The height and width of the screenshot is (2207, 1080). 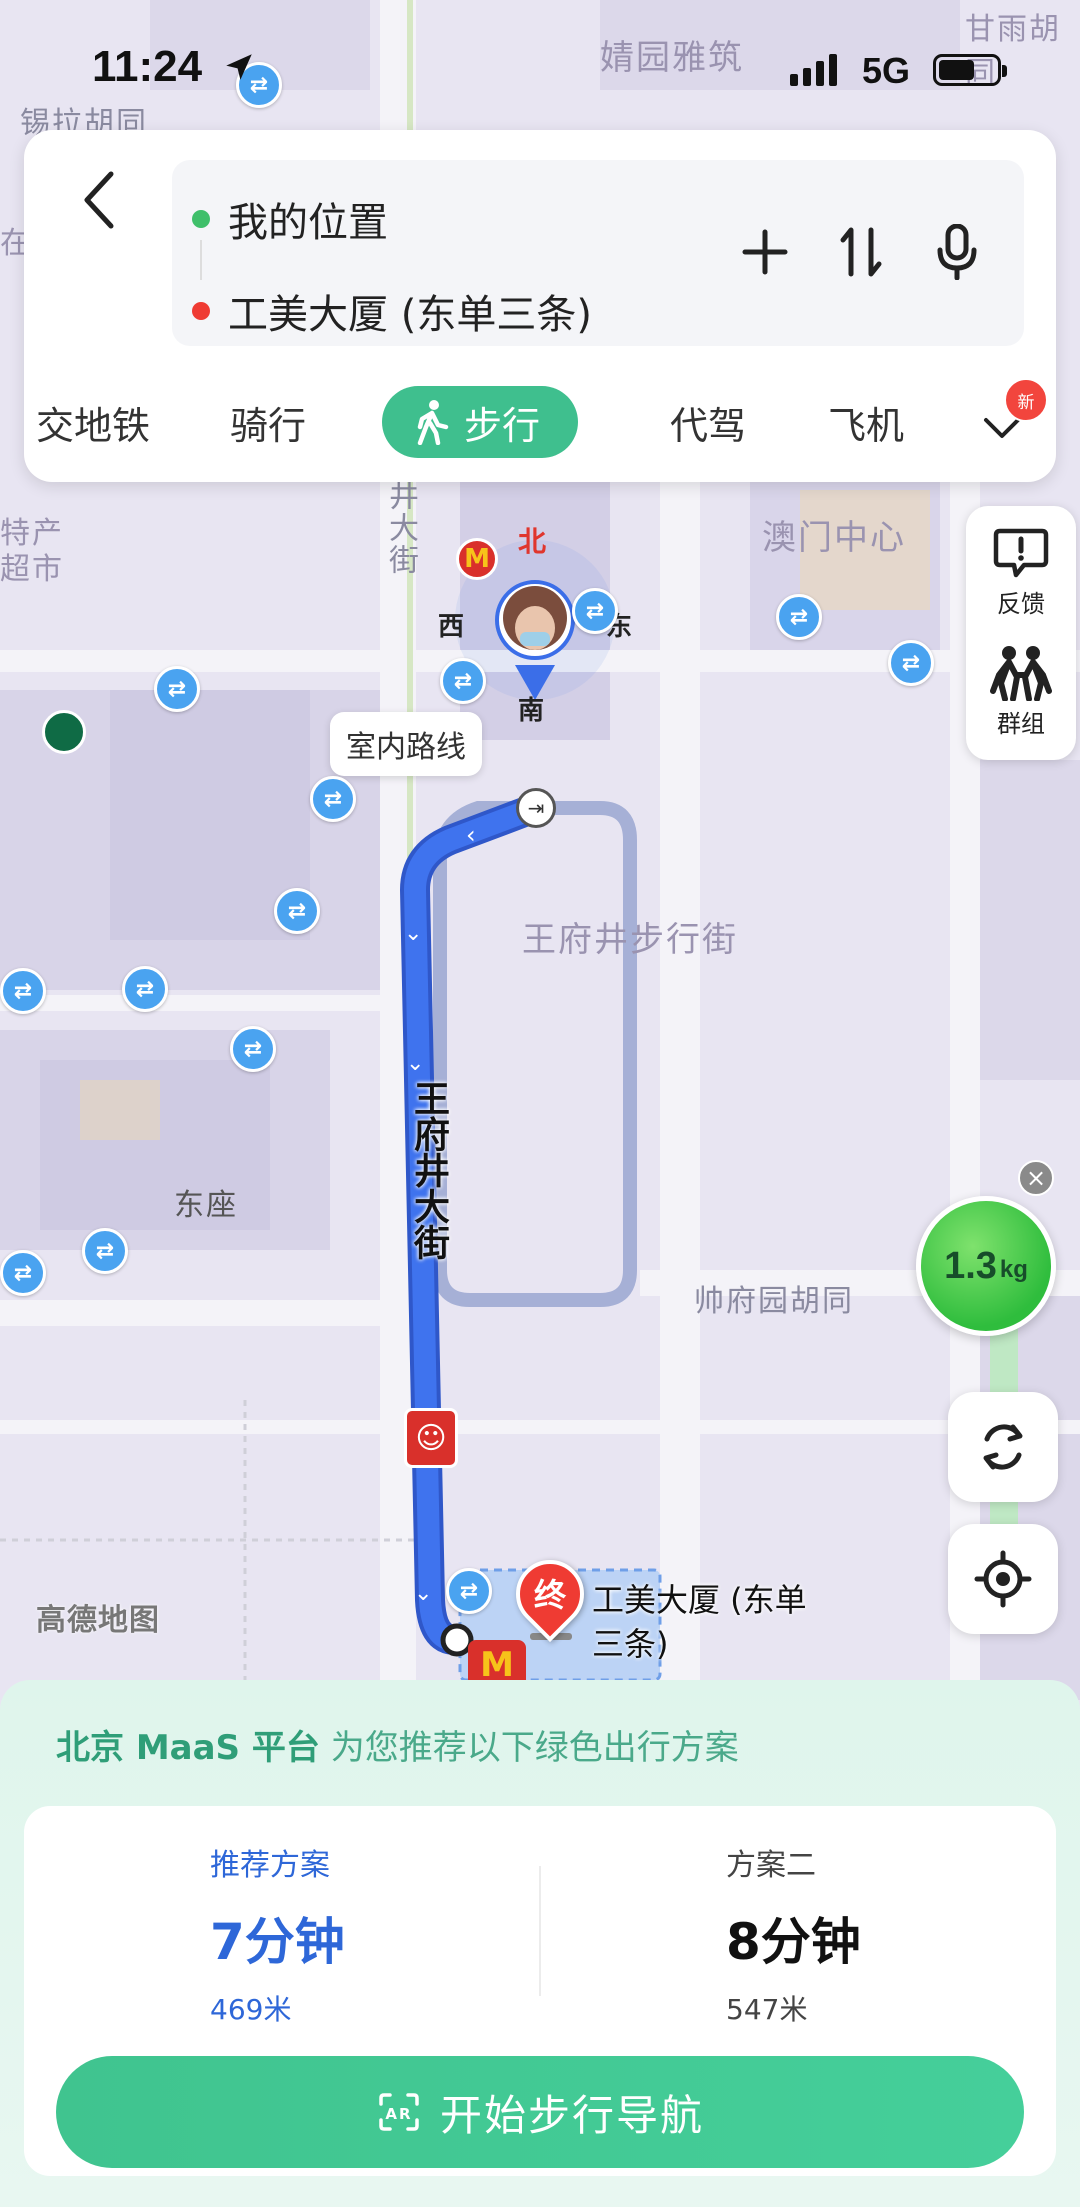 I want to click on ar-icon: AR, so click(x=399, y=2112).